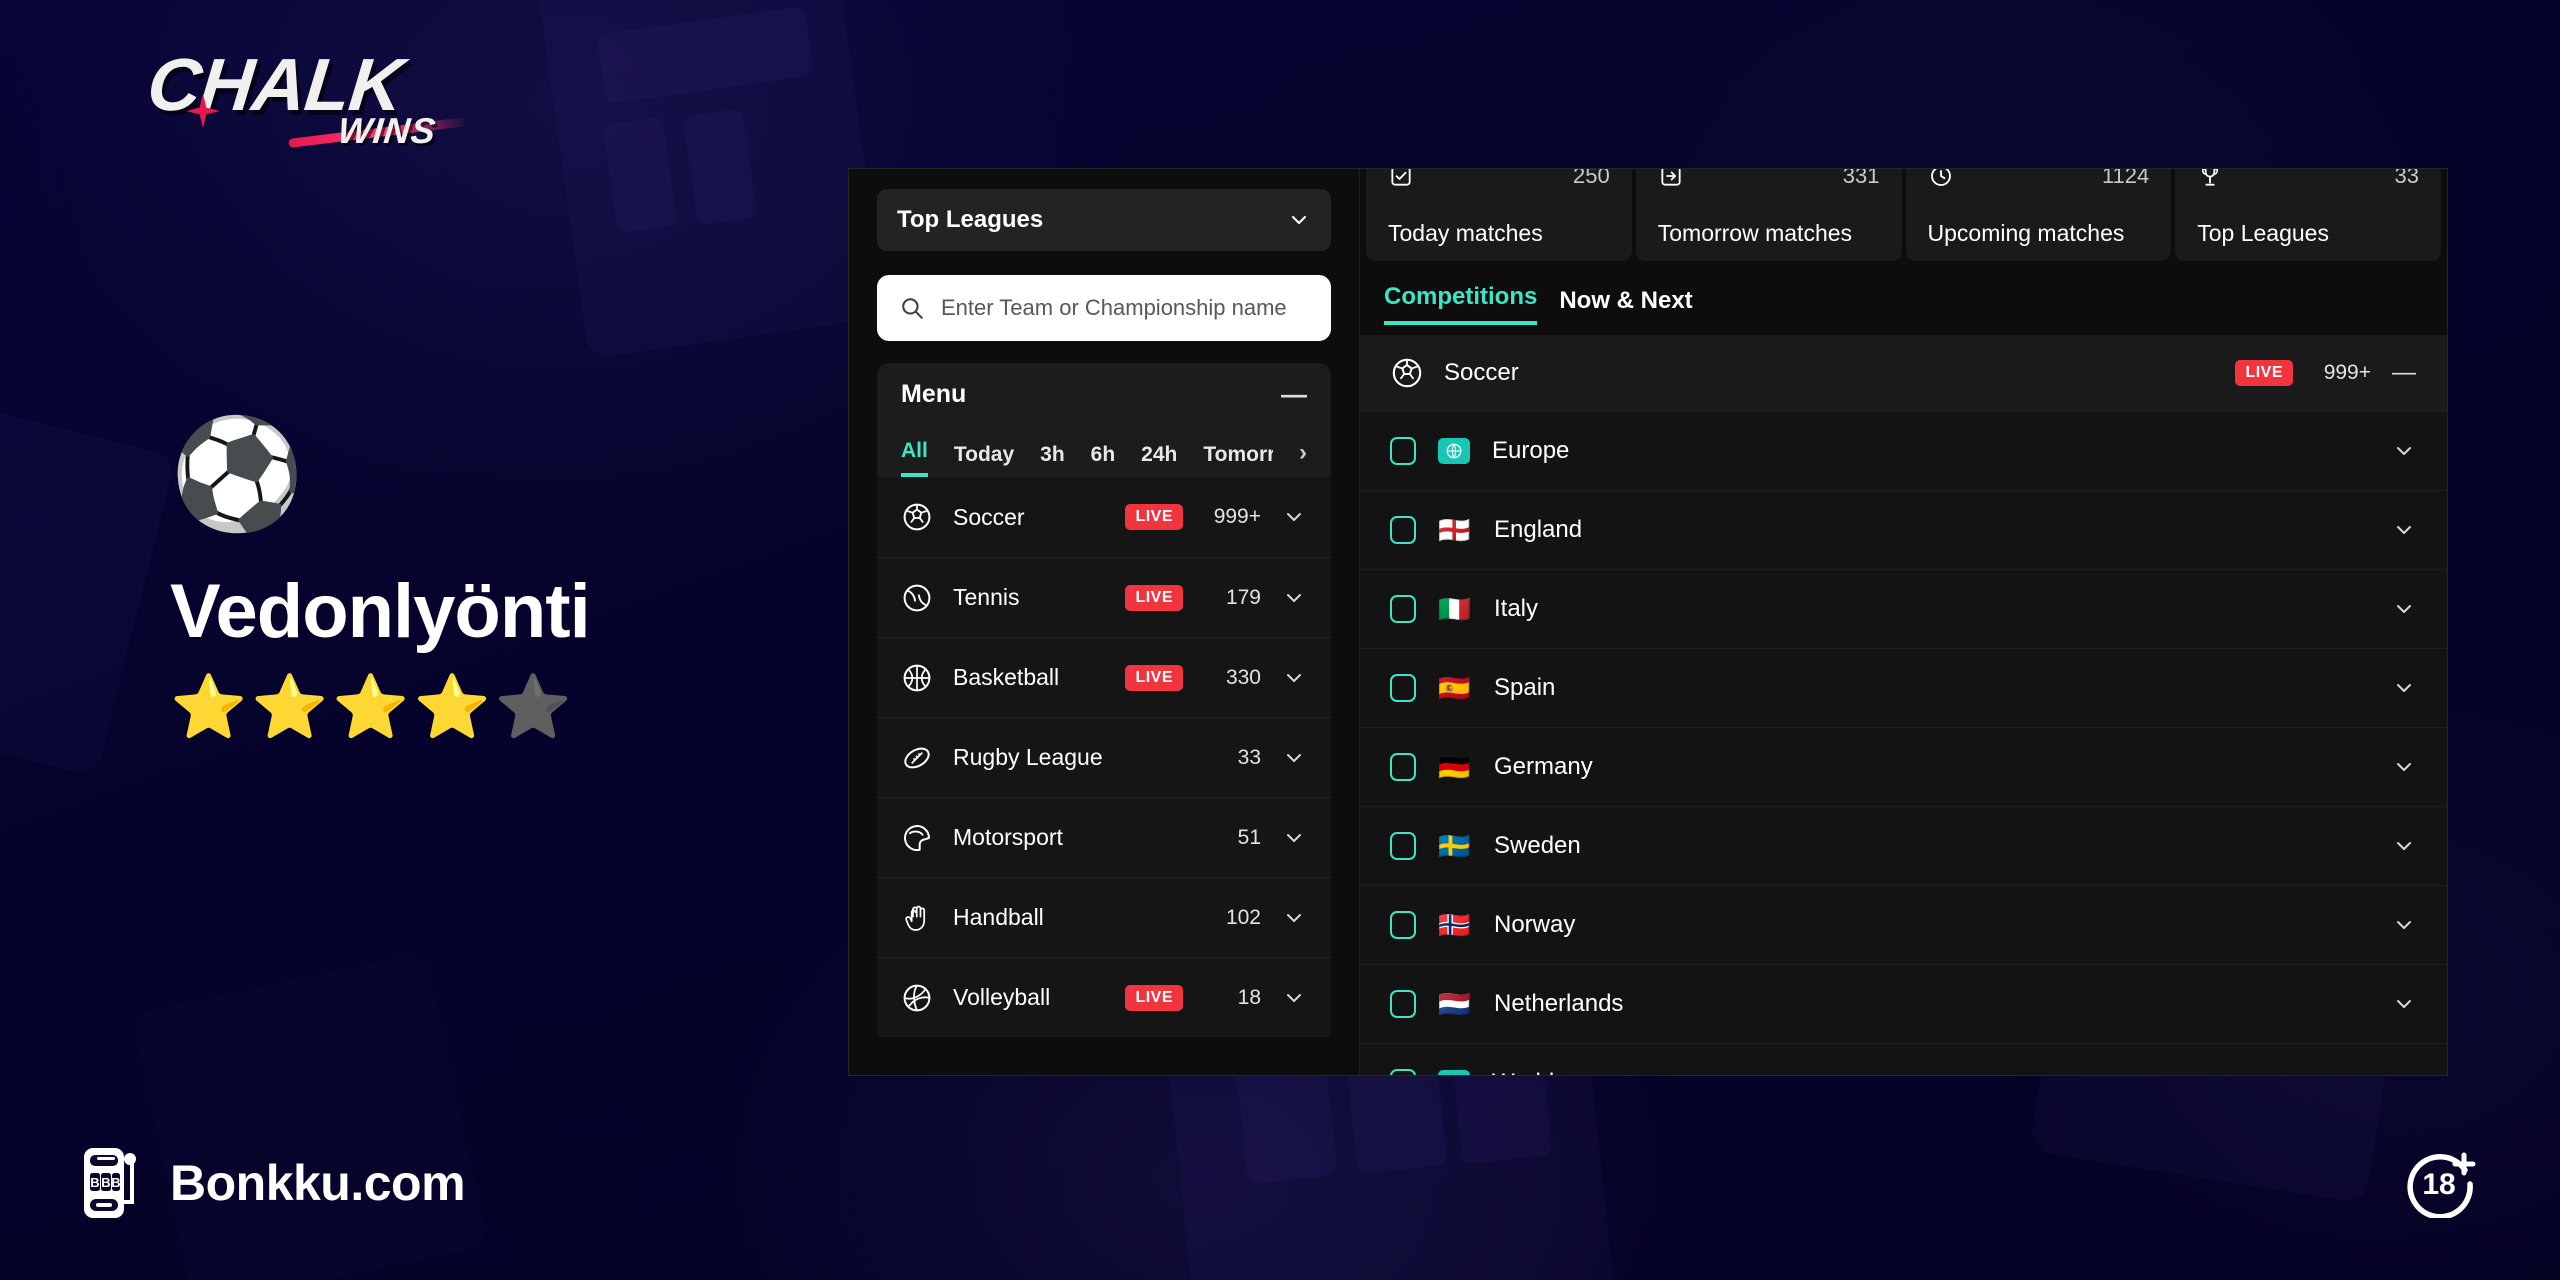 Image resolution: width=2560 pixels, height=1280 pixels. What do you see at coordinates (1930, 1072) in the screenshot?
I see `country-name: World` at bounding box center [1930, 1072].